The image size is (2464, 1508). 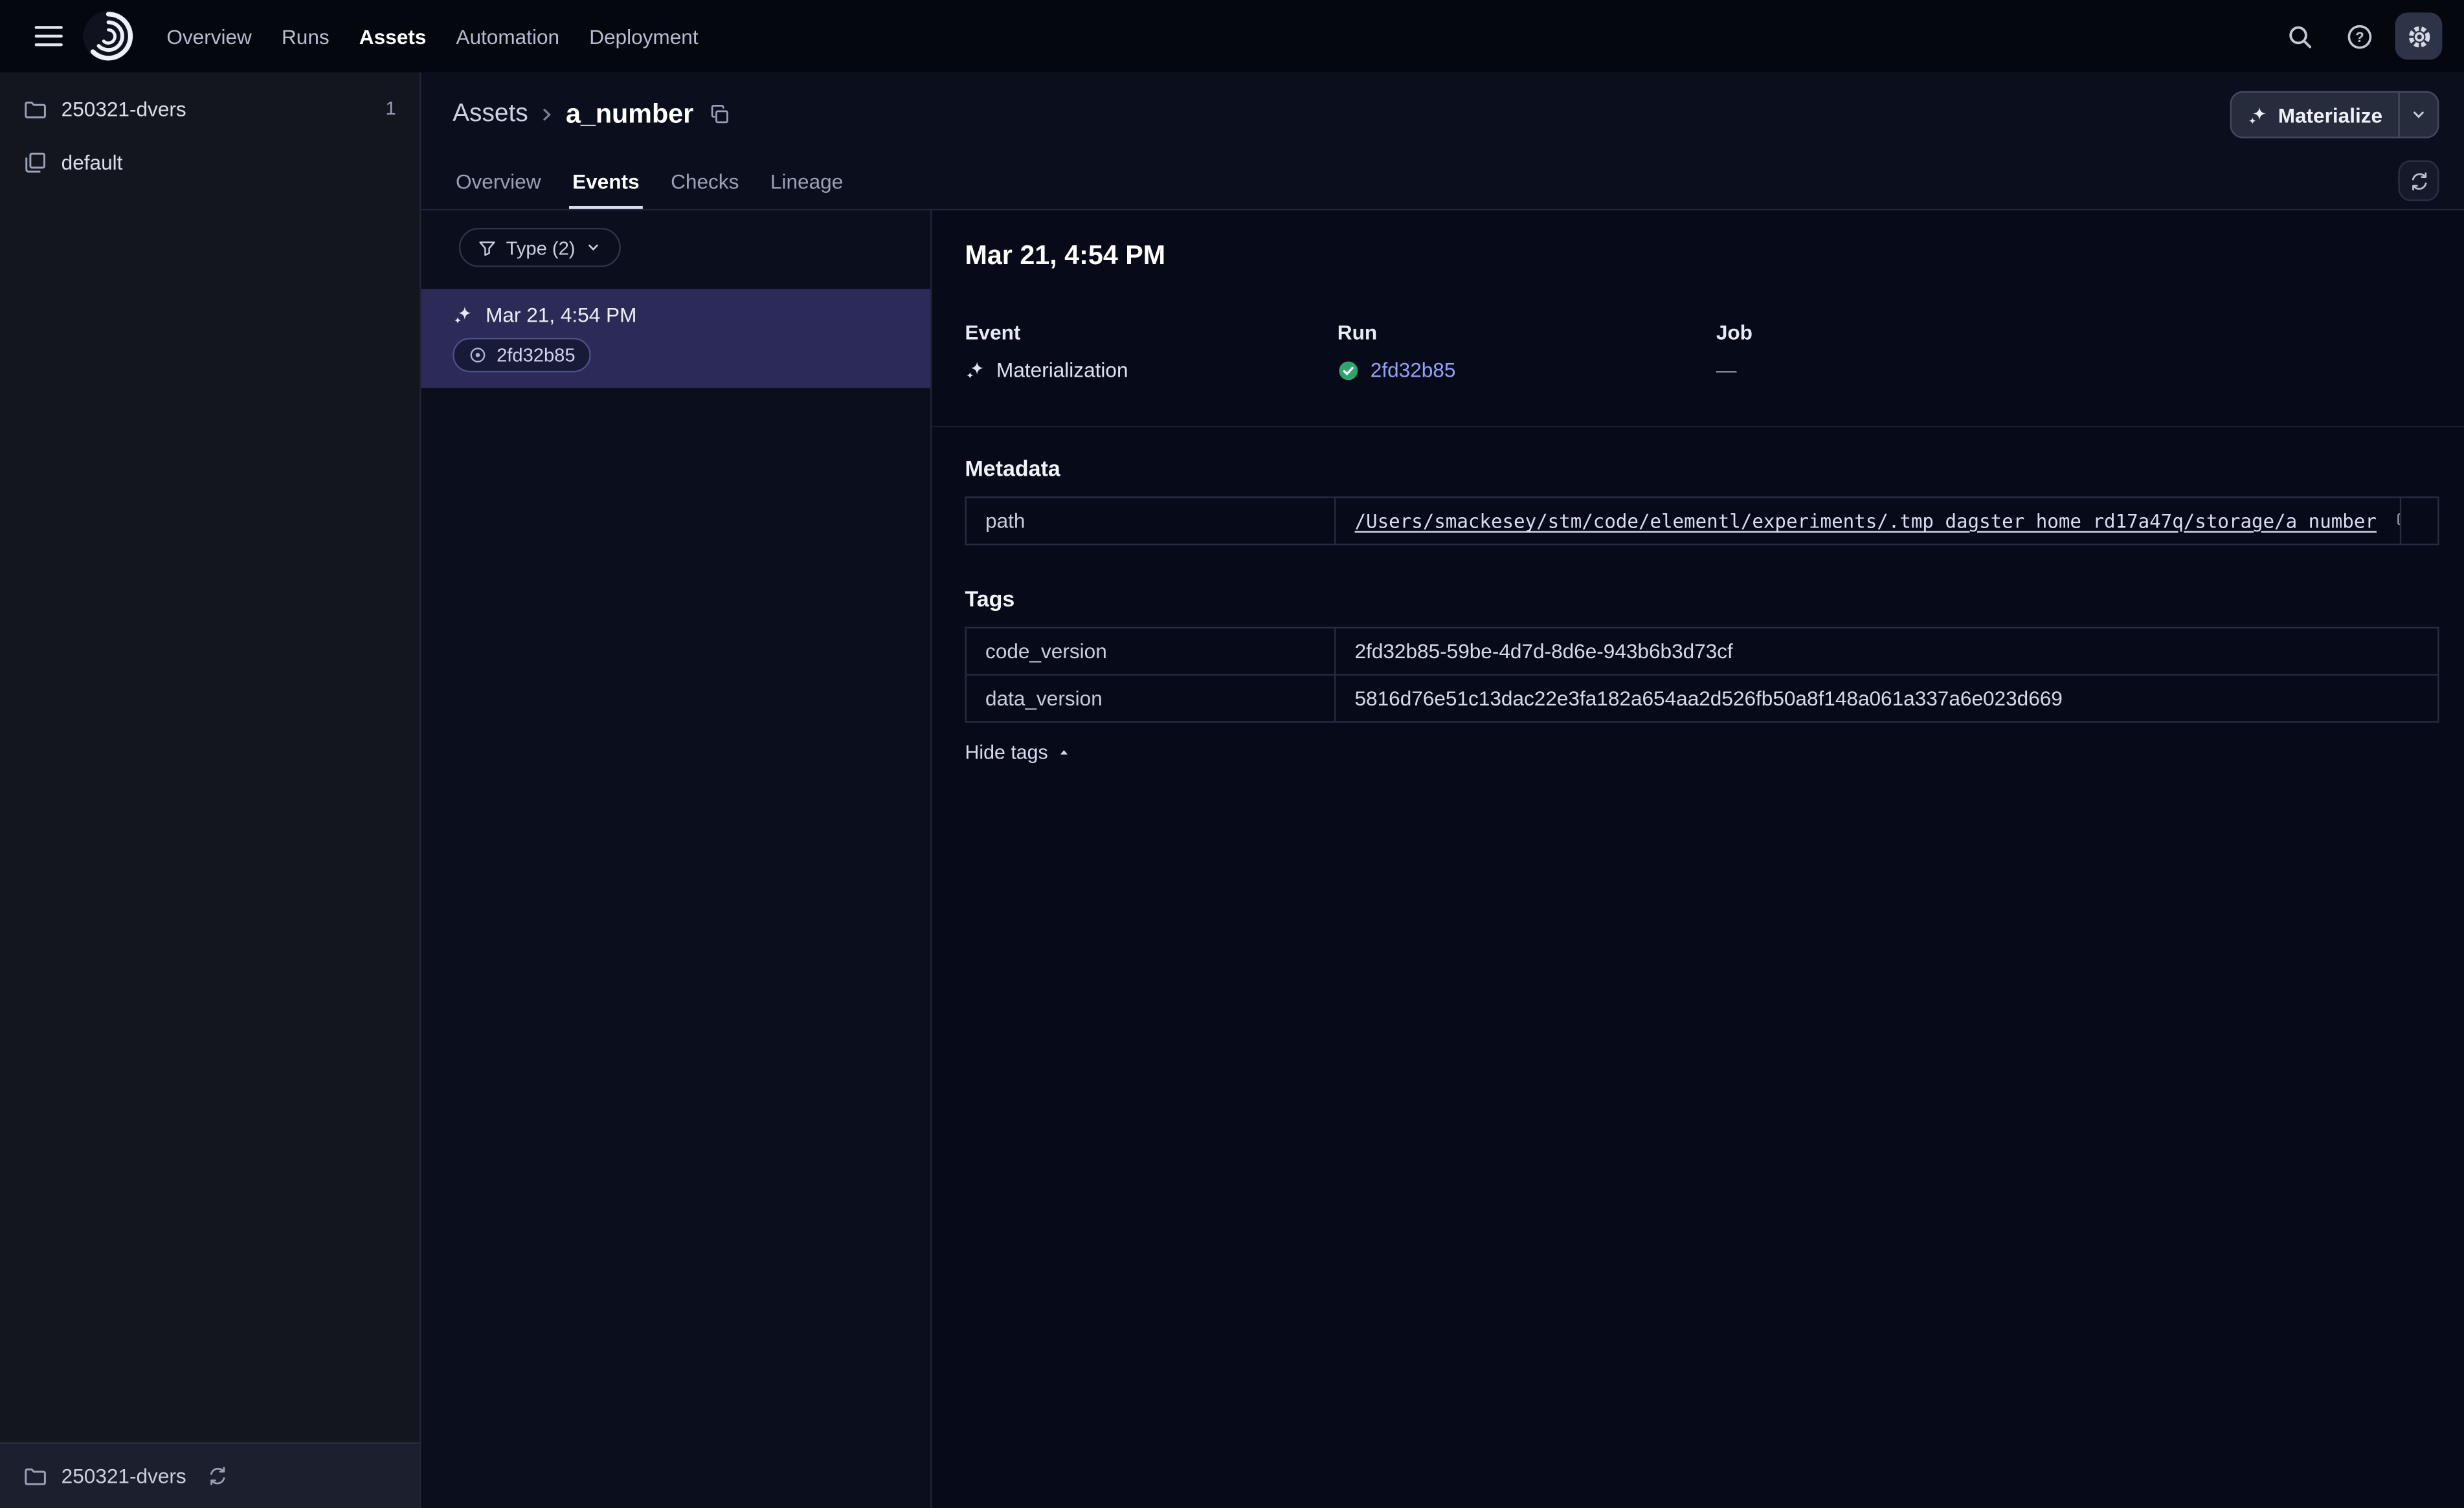 I want to click on sidebar-item-label: default, so click(x=92, y=162).